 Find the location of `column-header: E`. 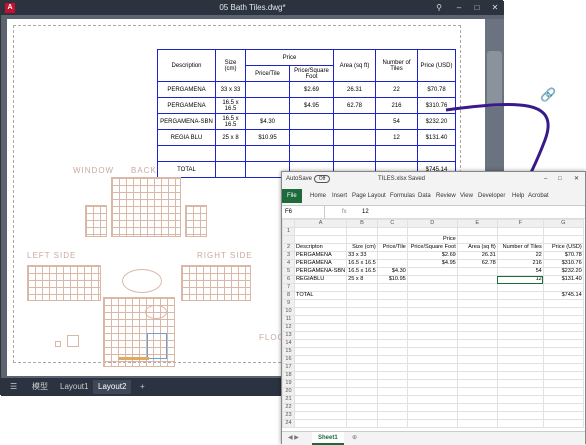

column-header: E is located at coordinates (477, 223).